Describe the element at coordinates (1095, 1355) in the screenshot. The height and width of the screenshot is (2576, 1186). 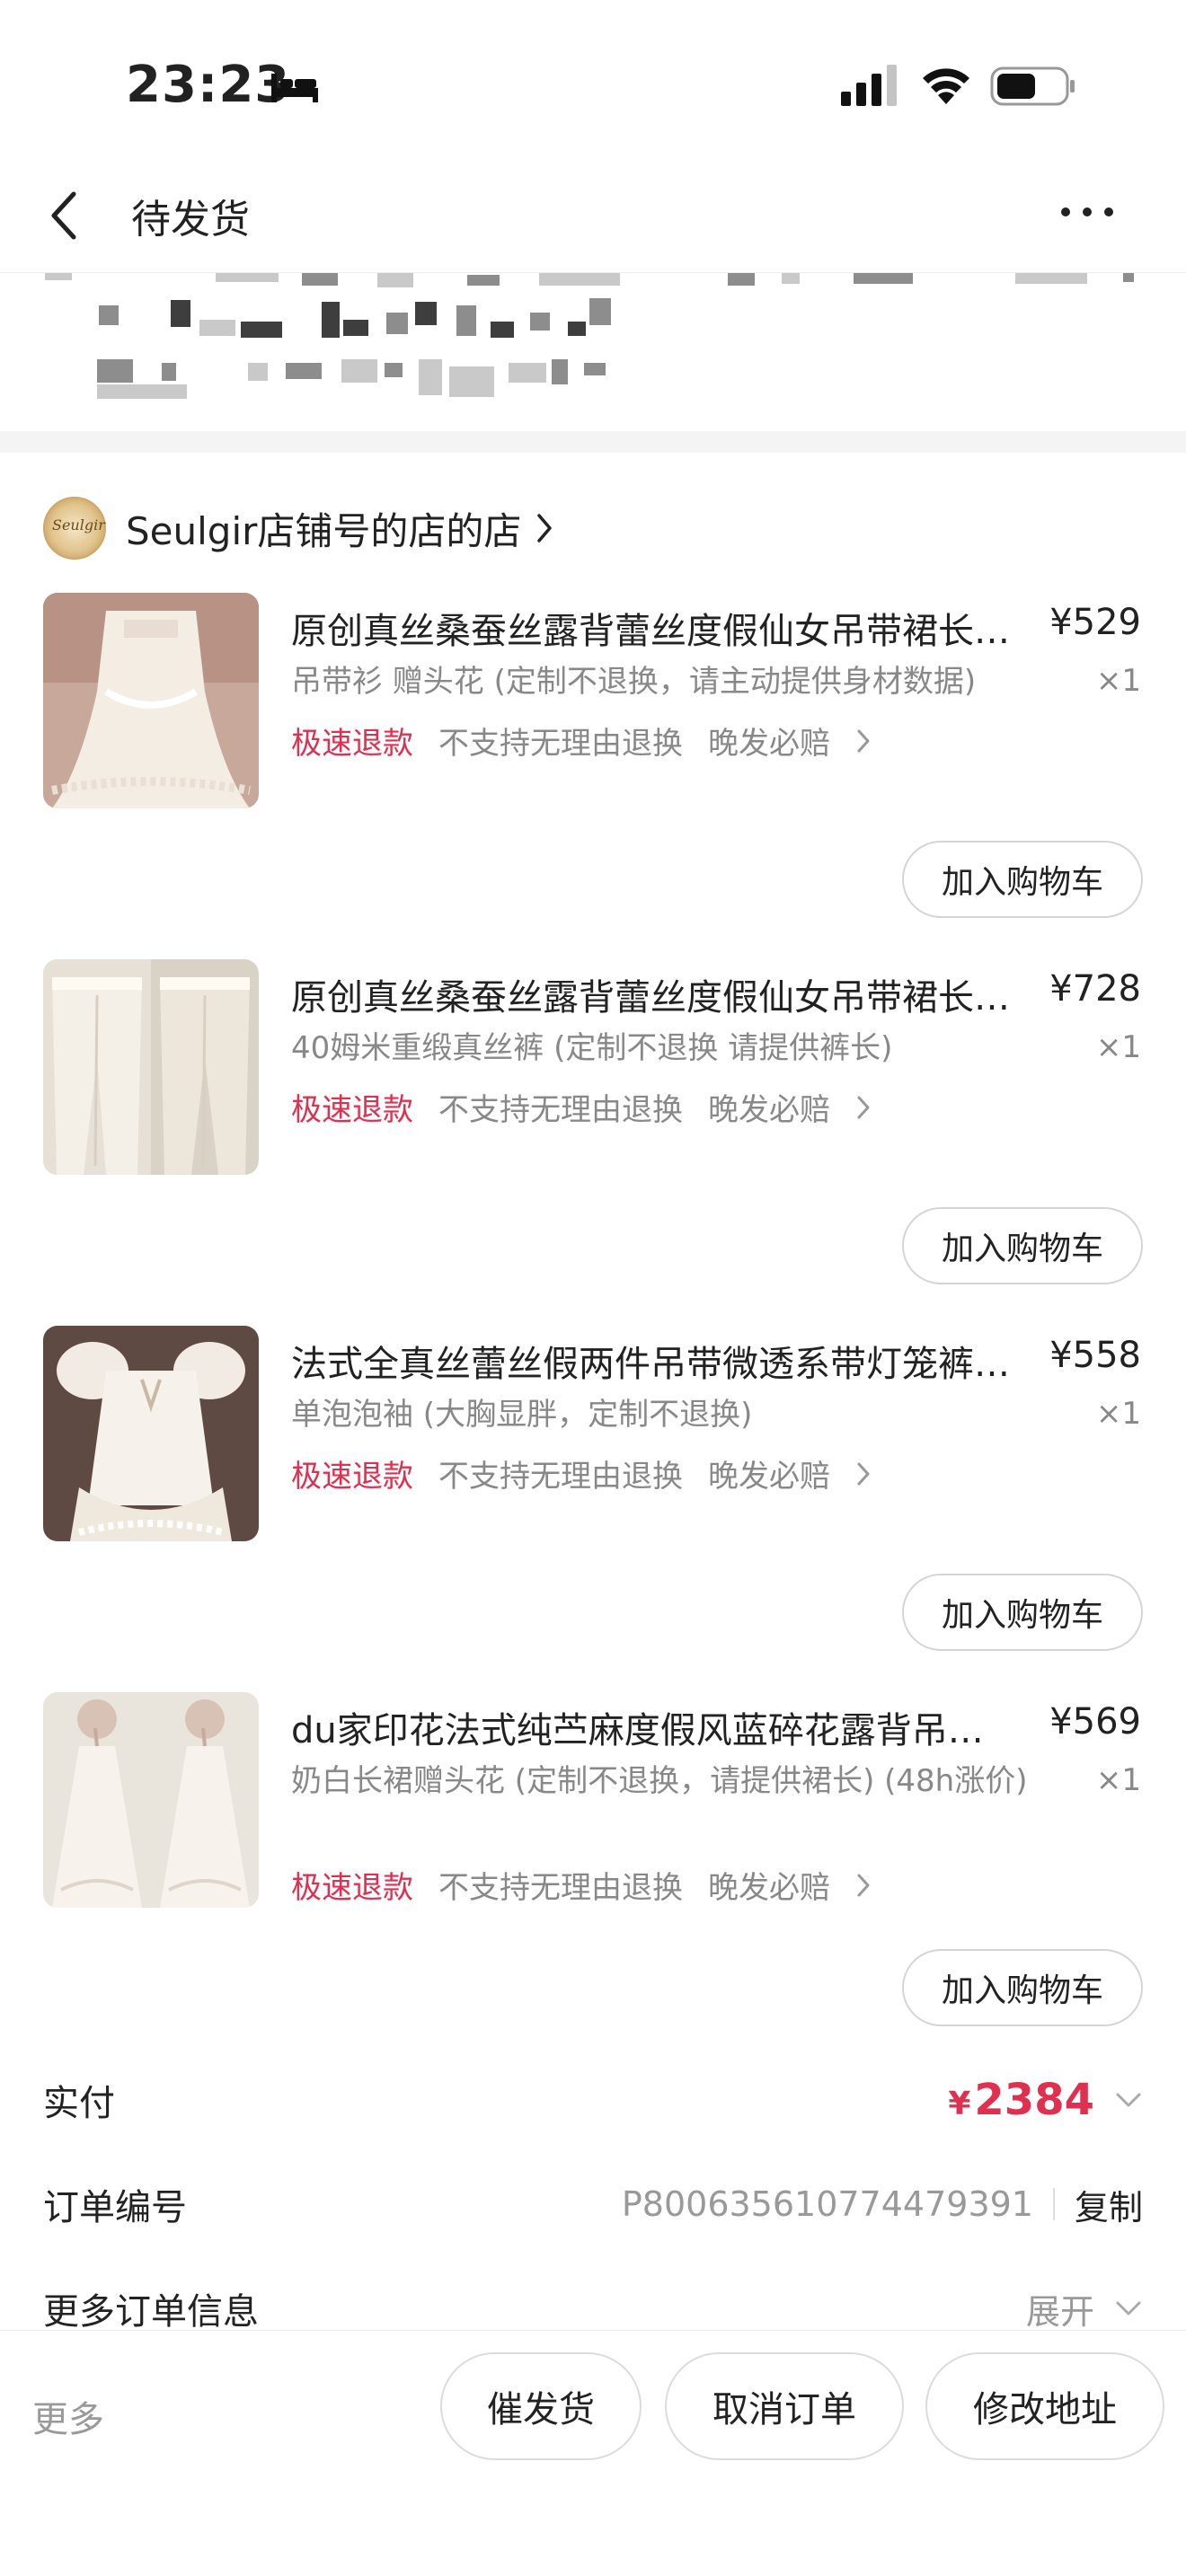
I see `product-price: ¥558` at that location.